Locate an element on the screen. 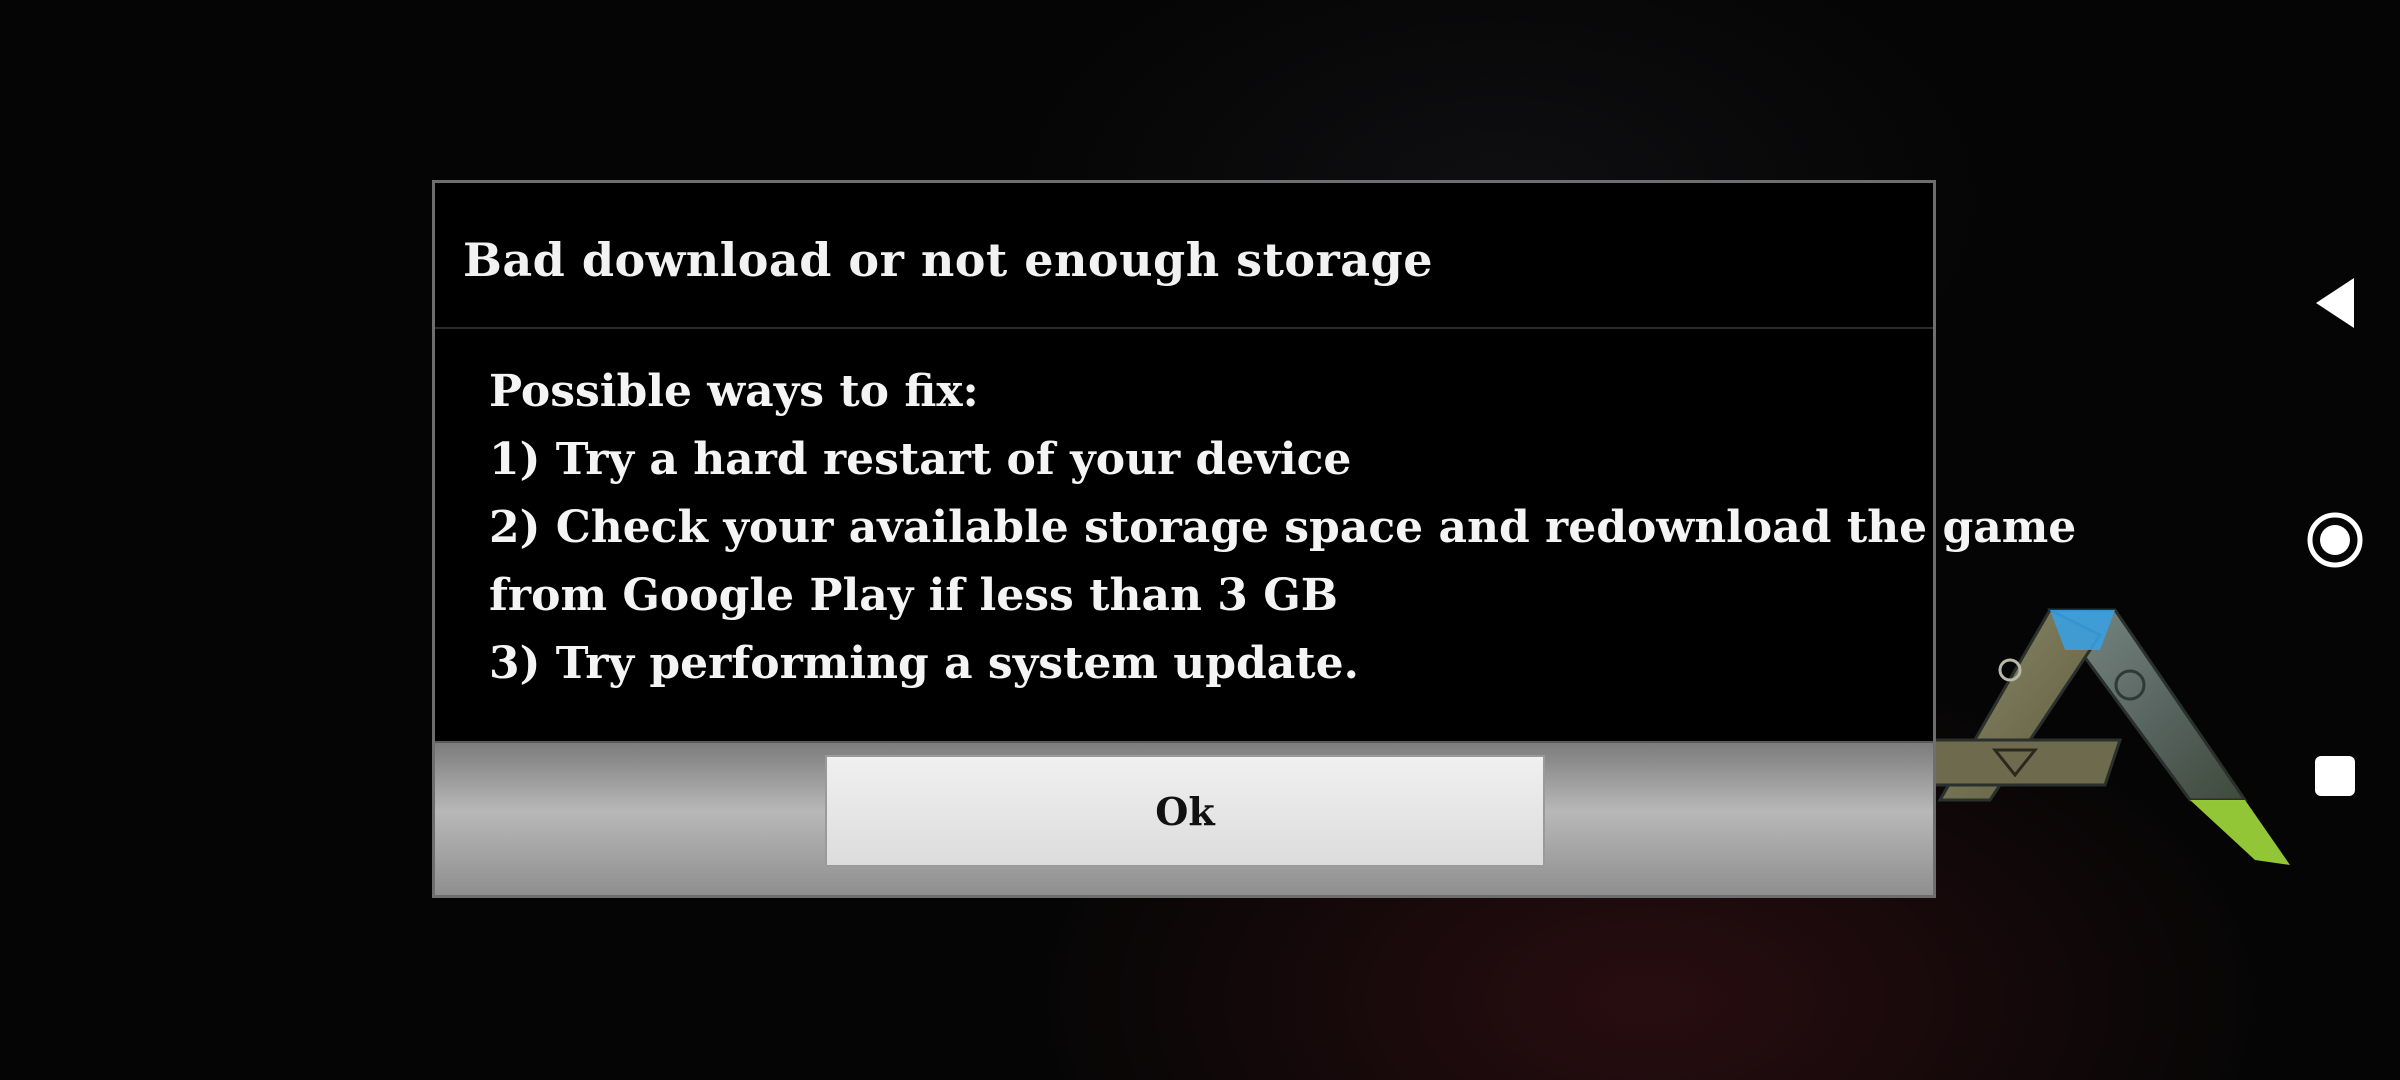  android-nav-bar is located at coordinates (2335, 540).